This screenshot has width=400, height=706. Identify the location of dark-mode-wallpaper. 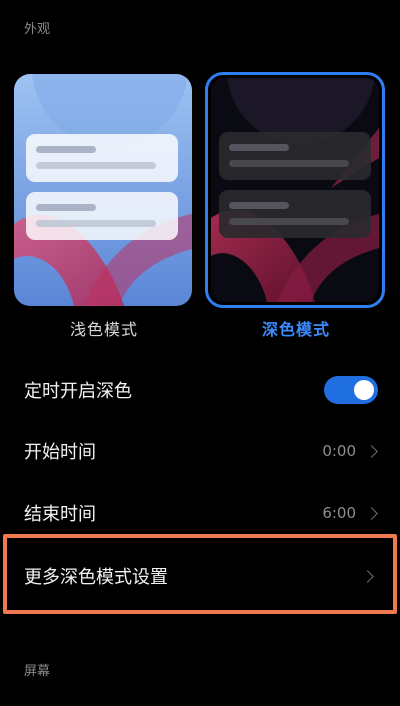
(295, 190).